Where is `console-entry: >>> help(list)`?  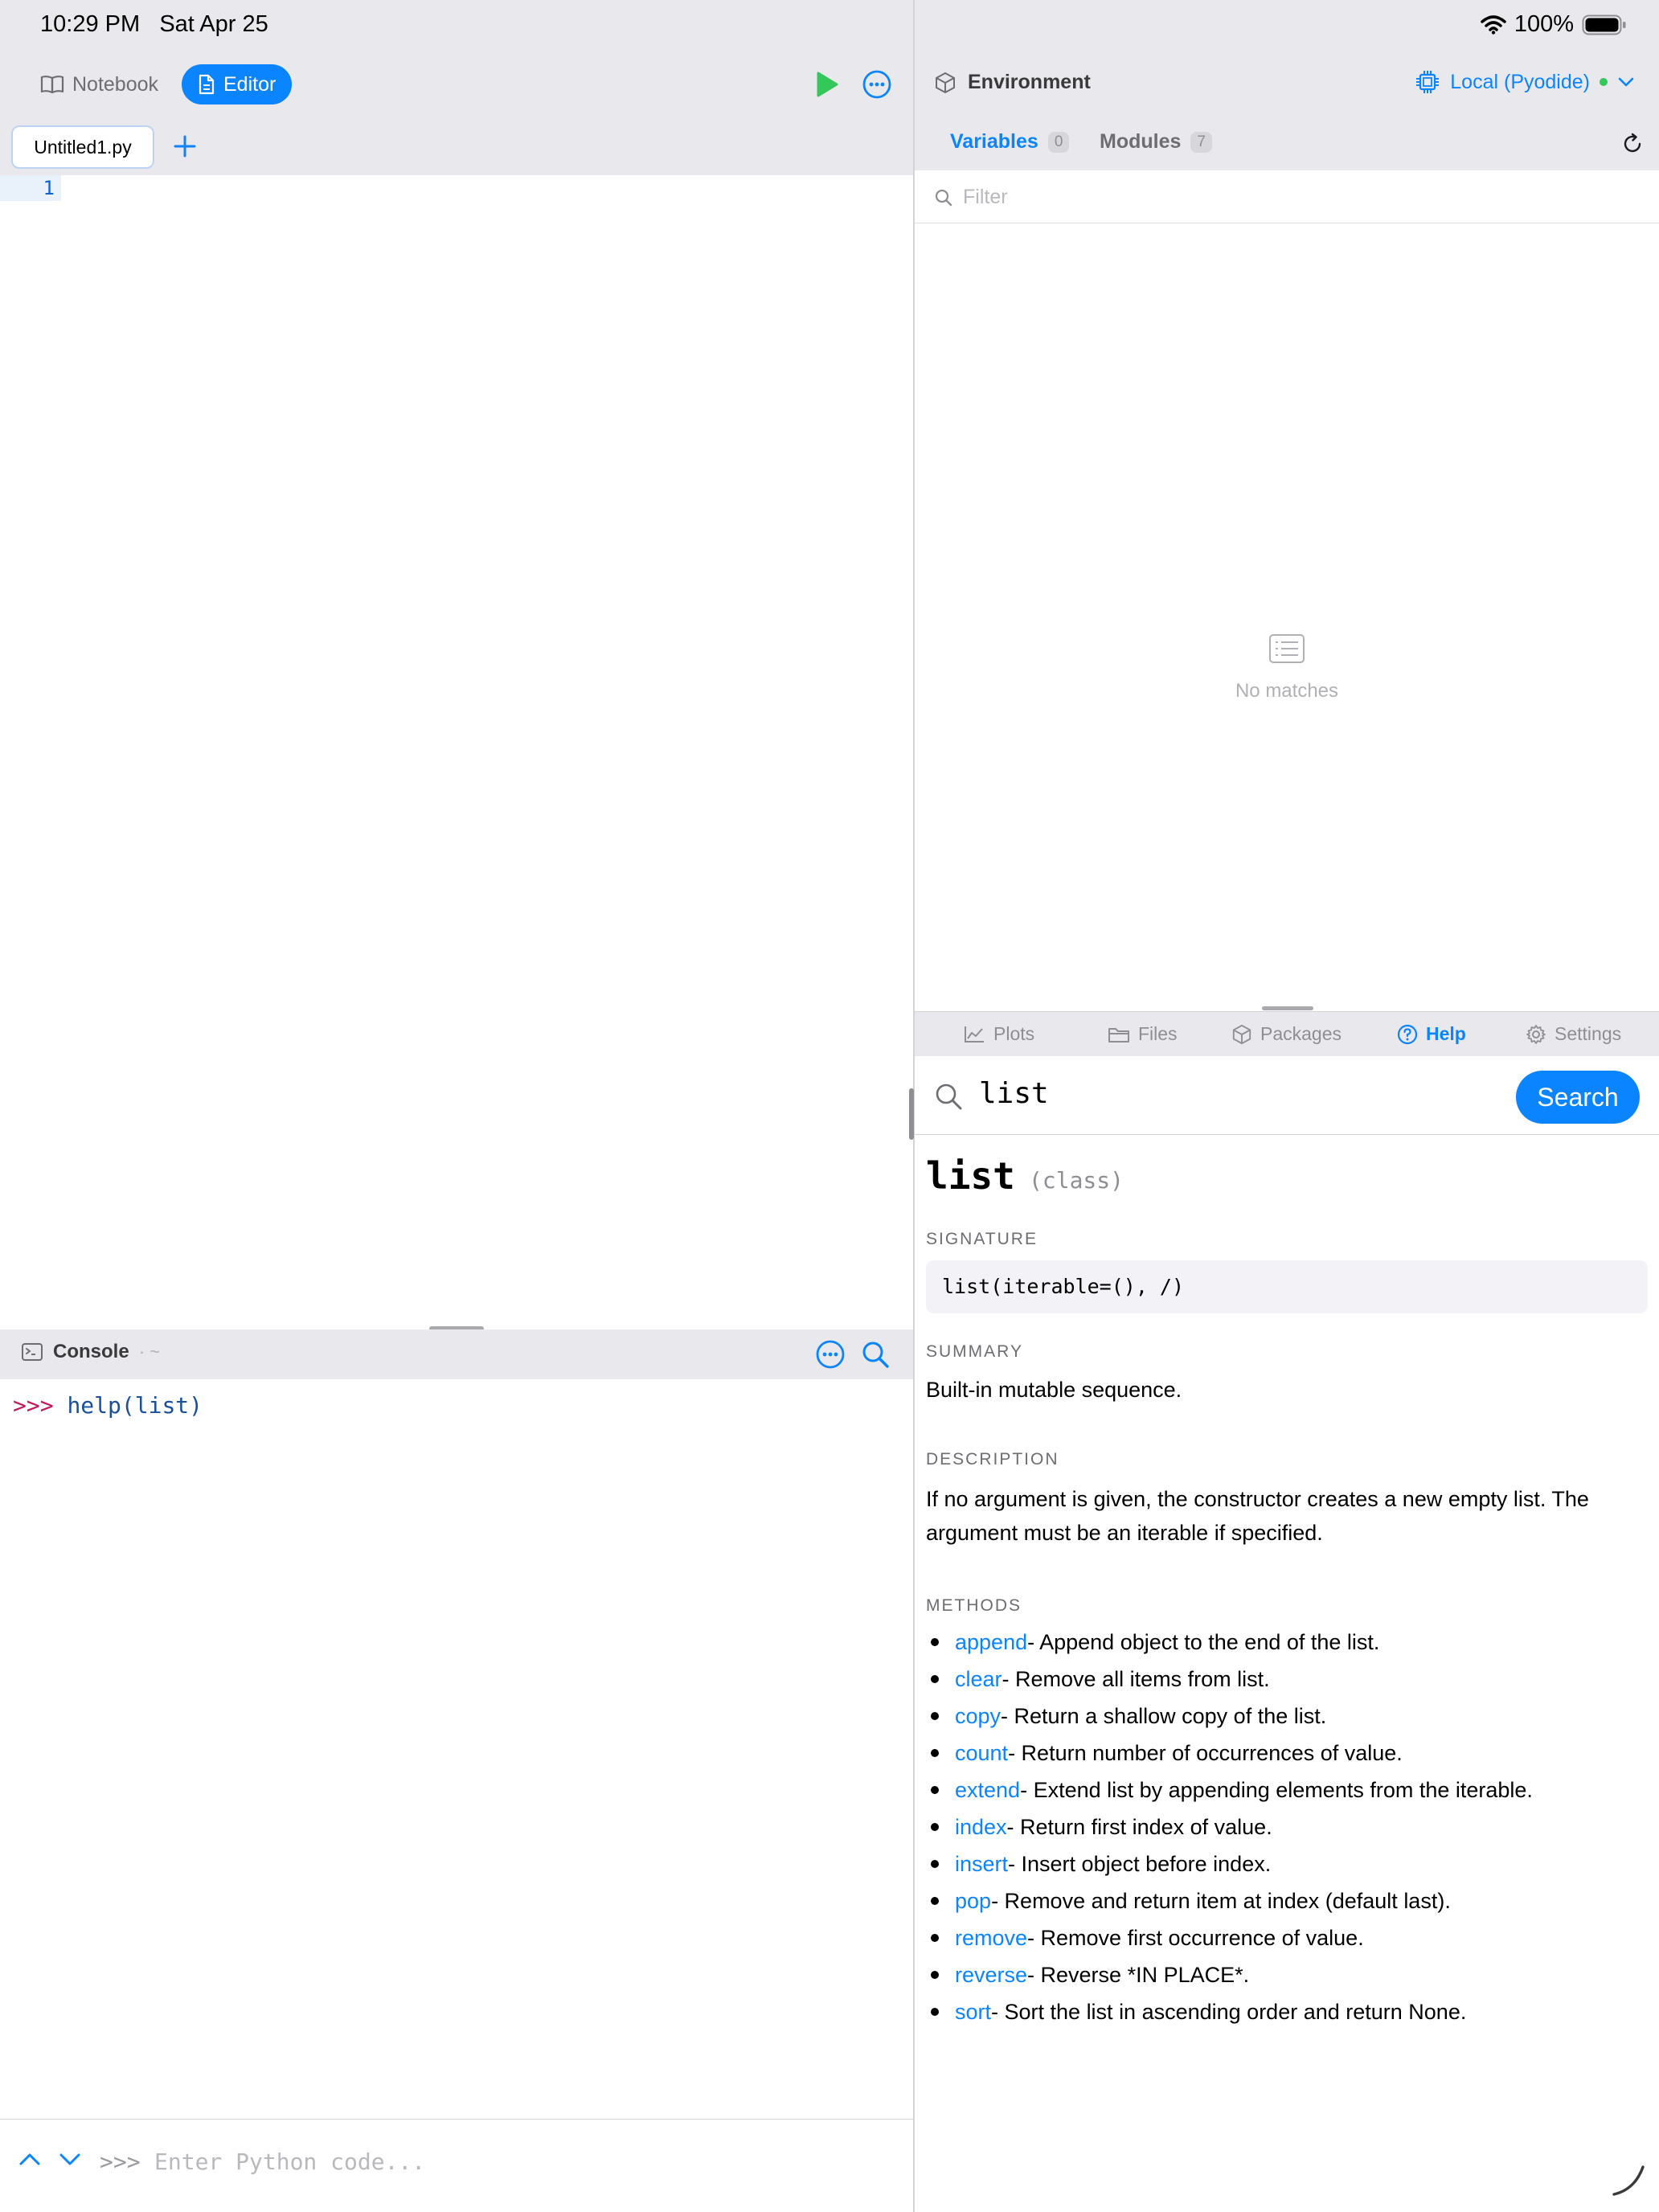
console-entry: >>> help(list) is located at coordinates (108, 1405).